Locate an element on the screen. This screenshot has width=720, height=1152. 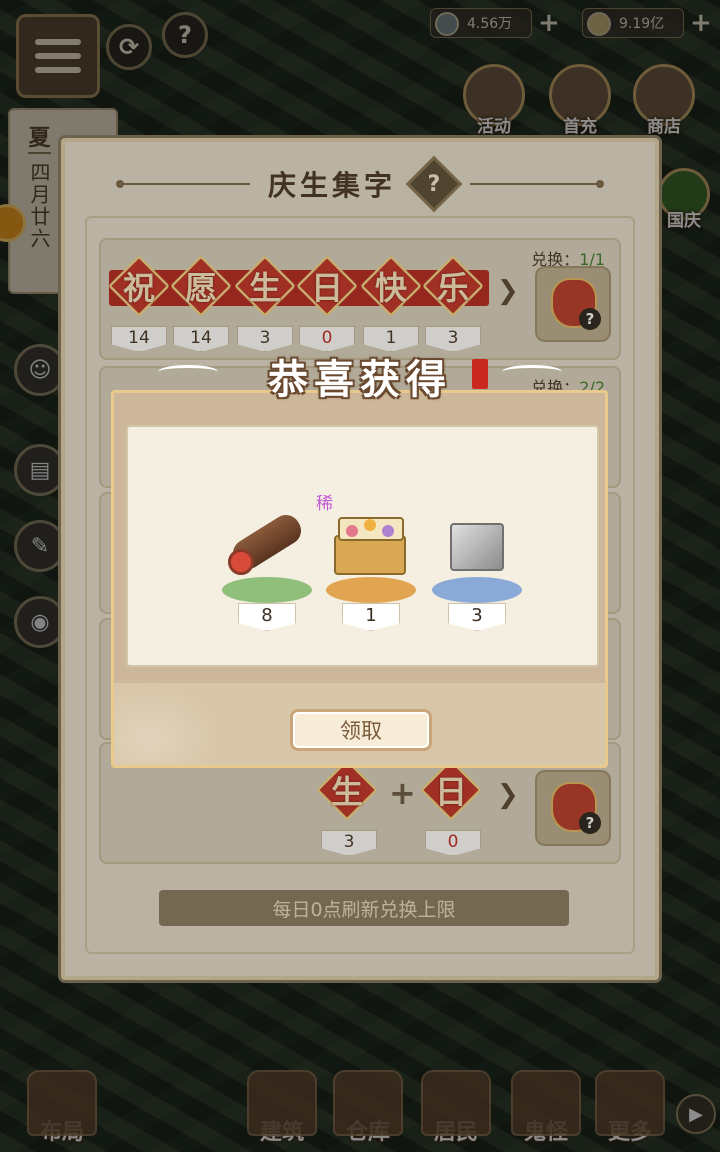
item-count: 8 is located at coordinates (267, 617).